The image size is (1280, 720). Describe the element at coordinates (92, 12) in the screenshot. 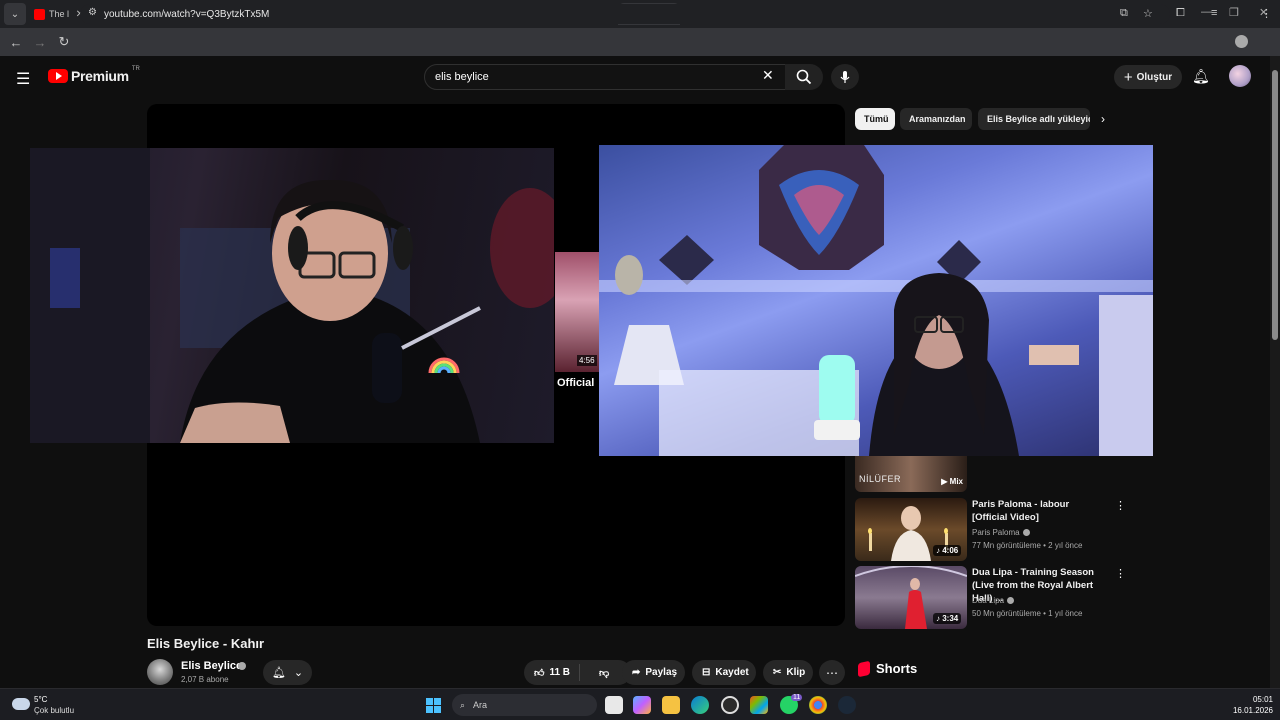

I see `site-info-icon: ⚙` at that location.